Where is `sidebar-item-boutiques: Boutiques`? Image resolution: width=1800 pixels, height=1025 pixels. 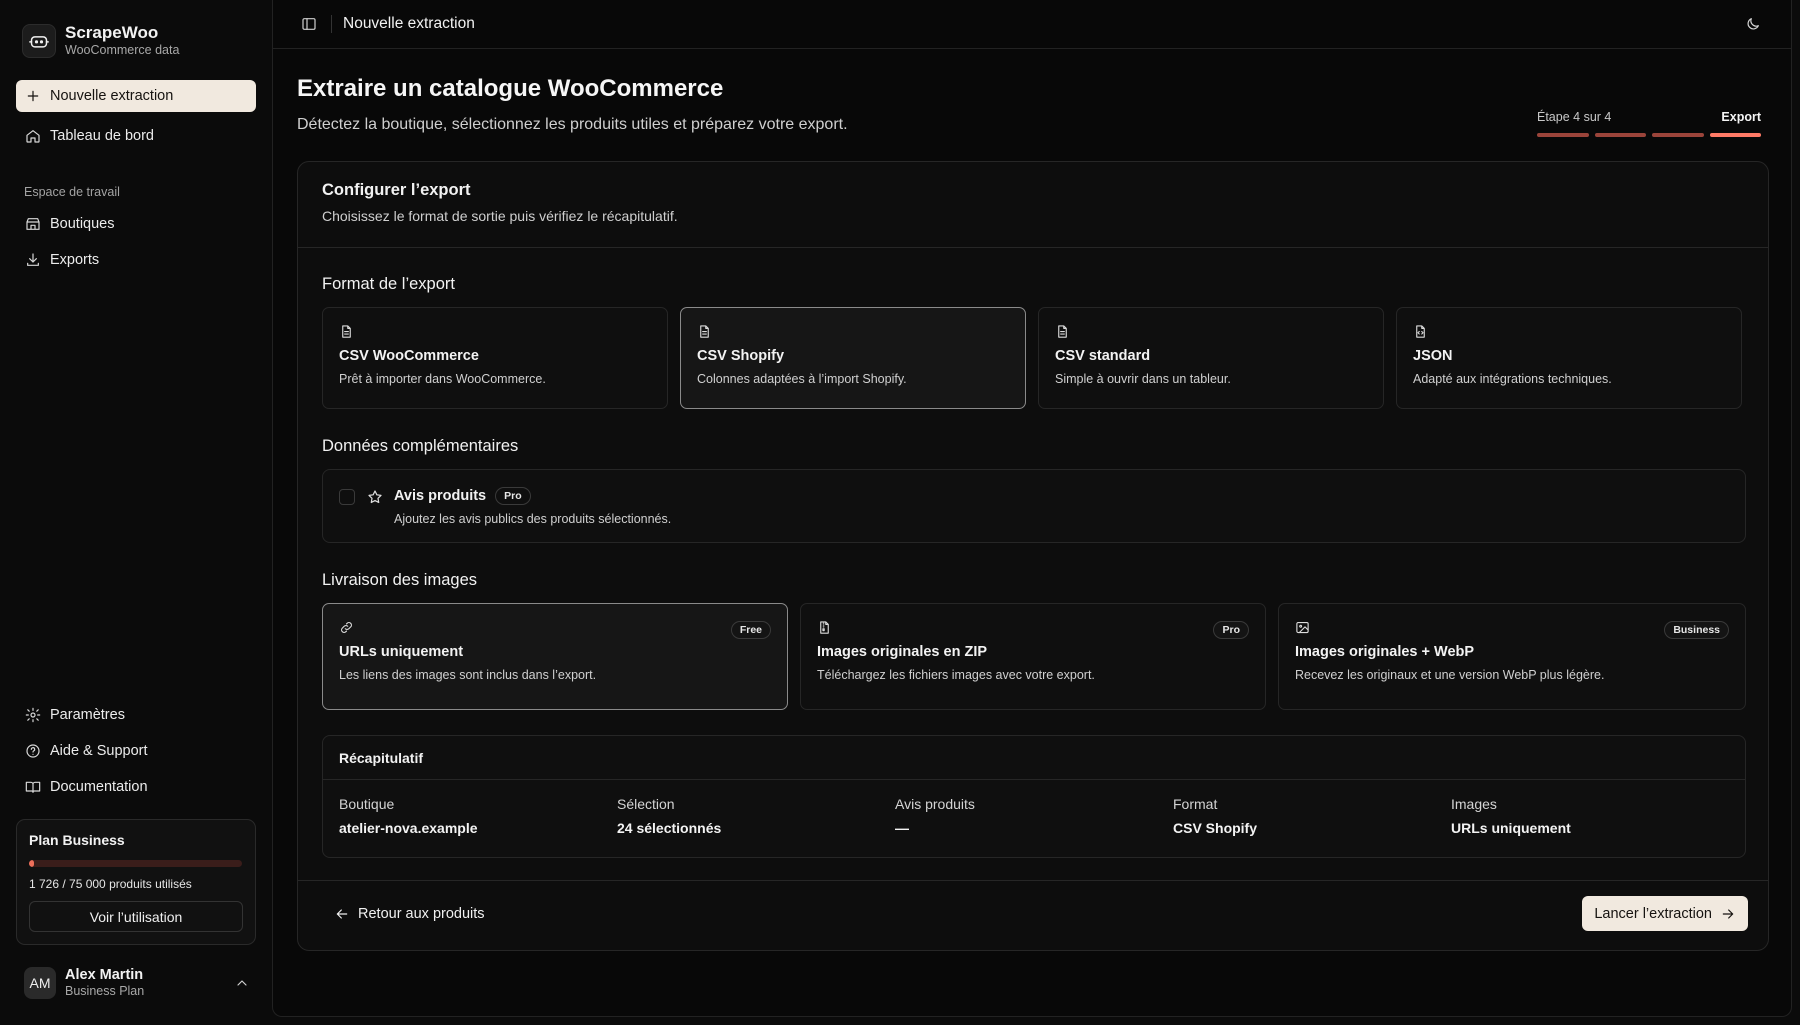 sidebar-item-boutiques: Boutiques is located at coordinates (136, 224).